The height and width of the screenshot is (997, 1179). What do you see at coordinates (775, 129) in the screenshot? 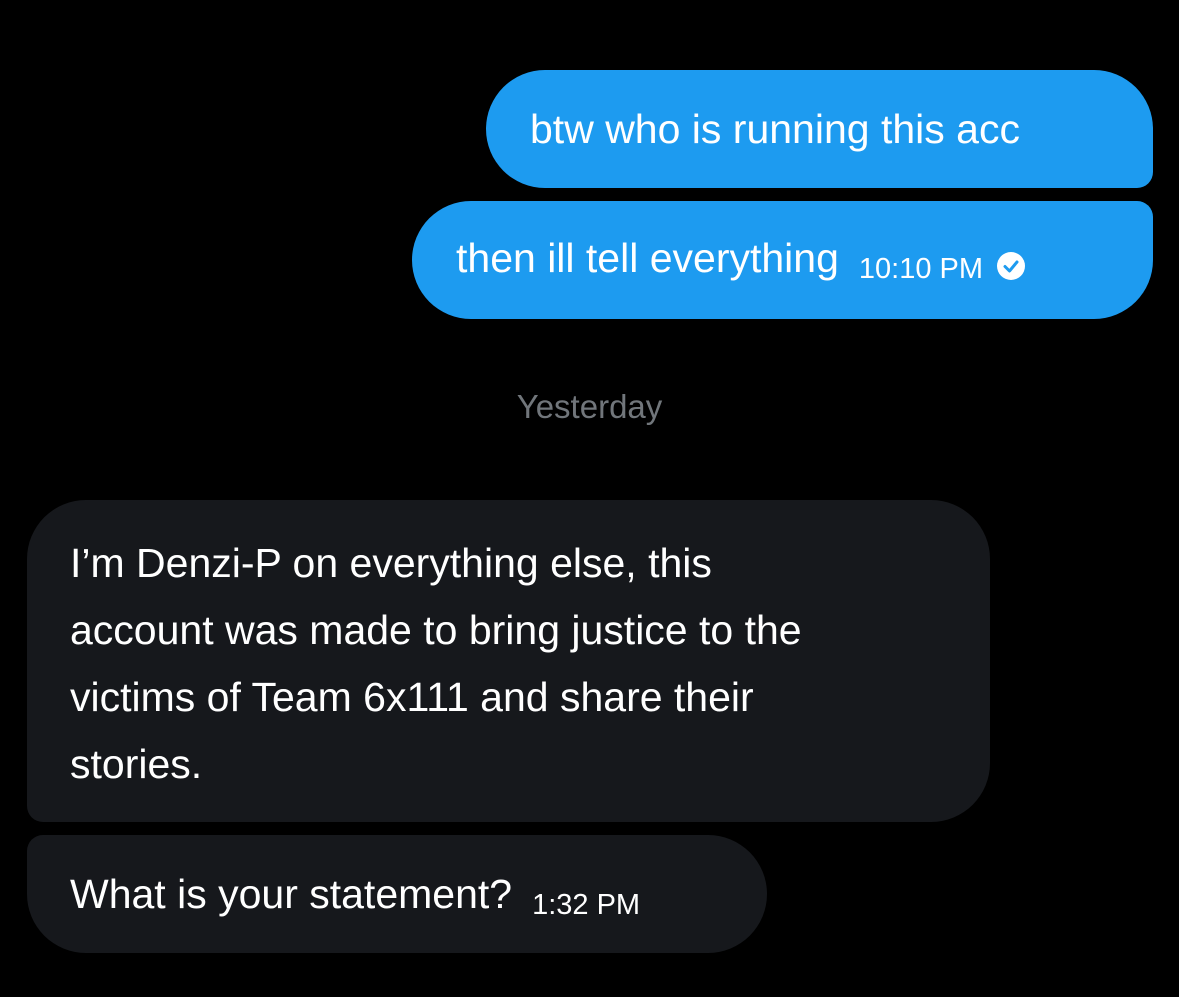
I see `message-text: btw who is running this acc` at bounding box center [775, 129].